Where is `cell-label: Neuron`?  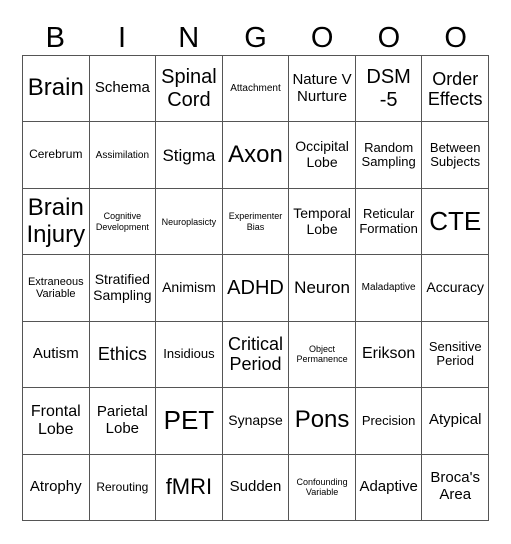 cell-label: Neuron is located at coordinates (322, 288).